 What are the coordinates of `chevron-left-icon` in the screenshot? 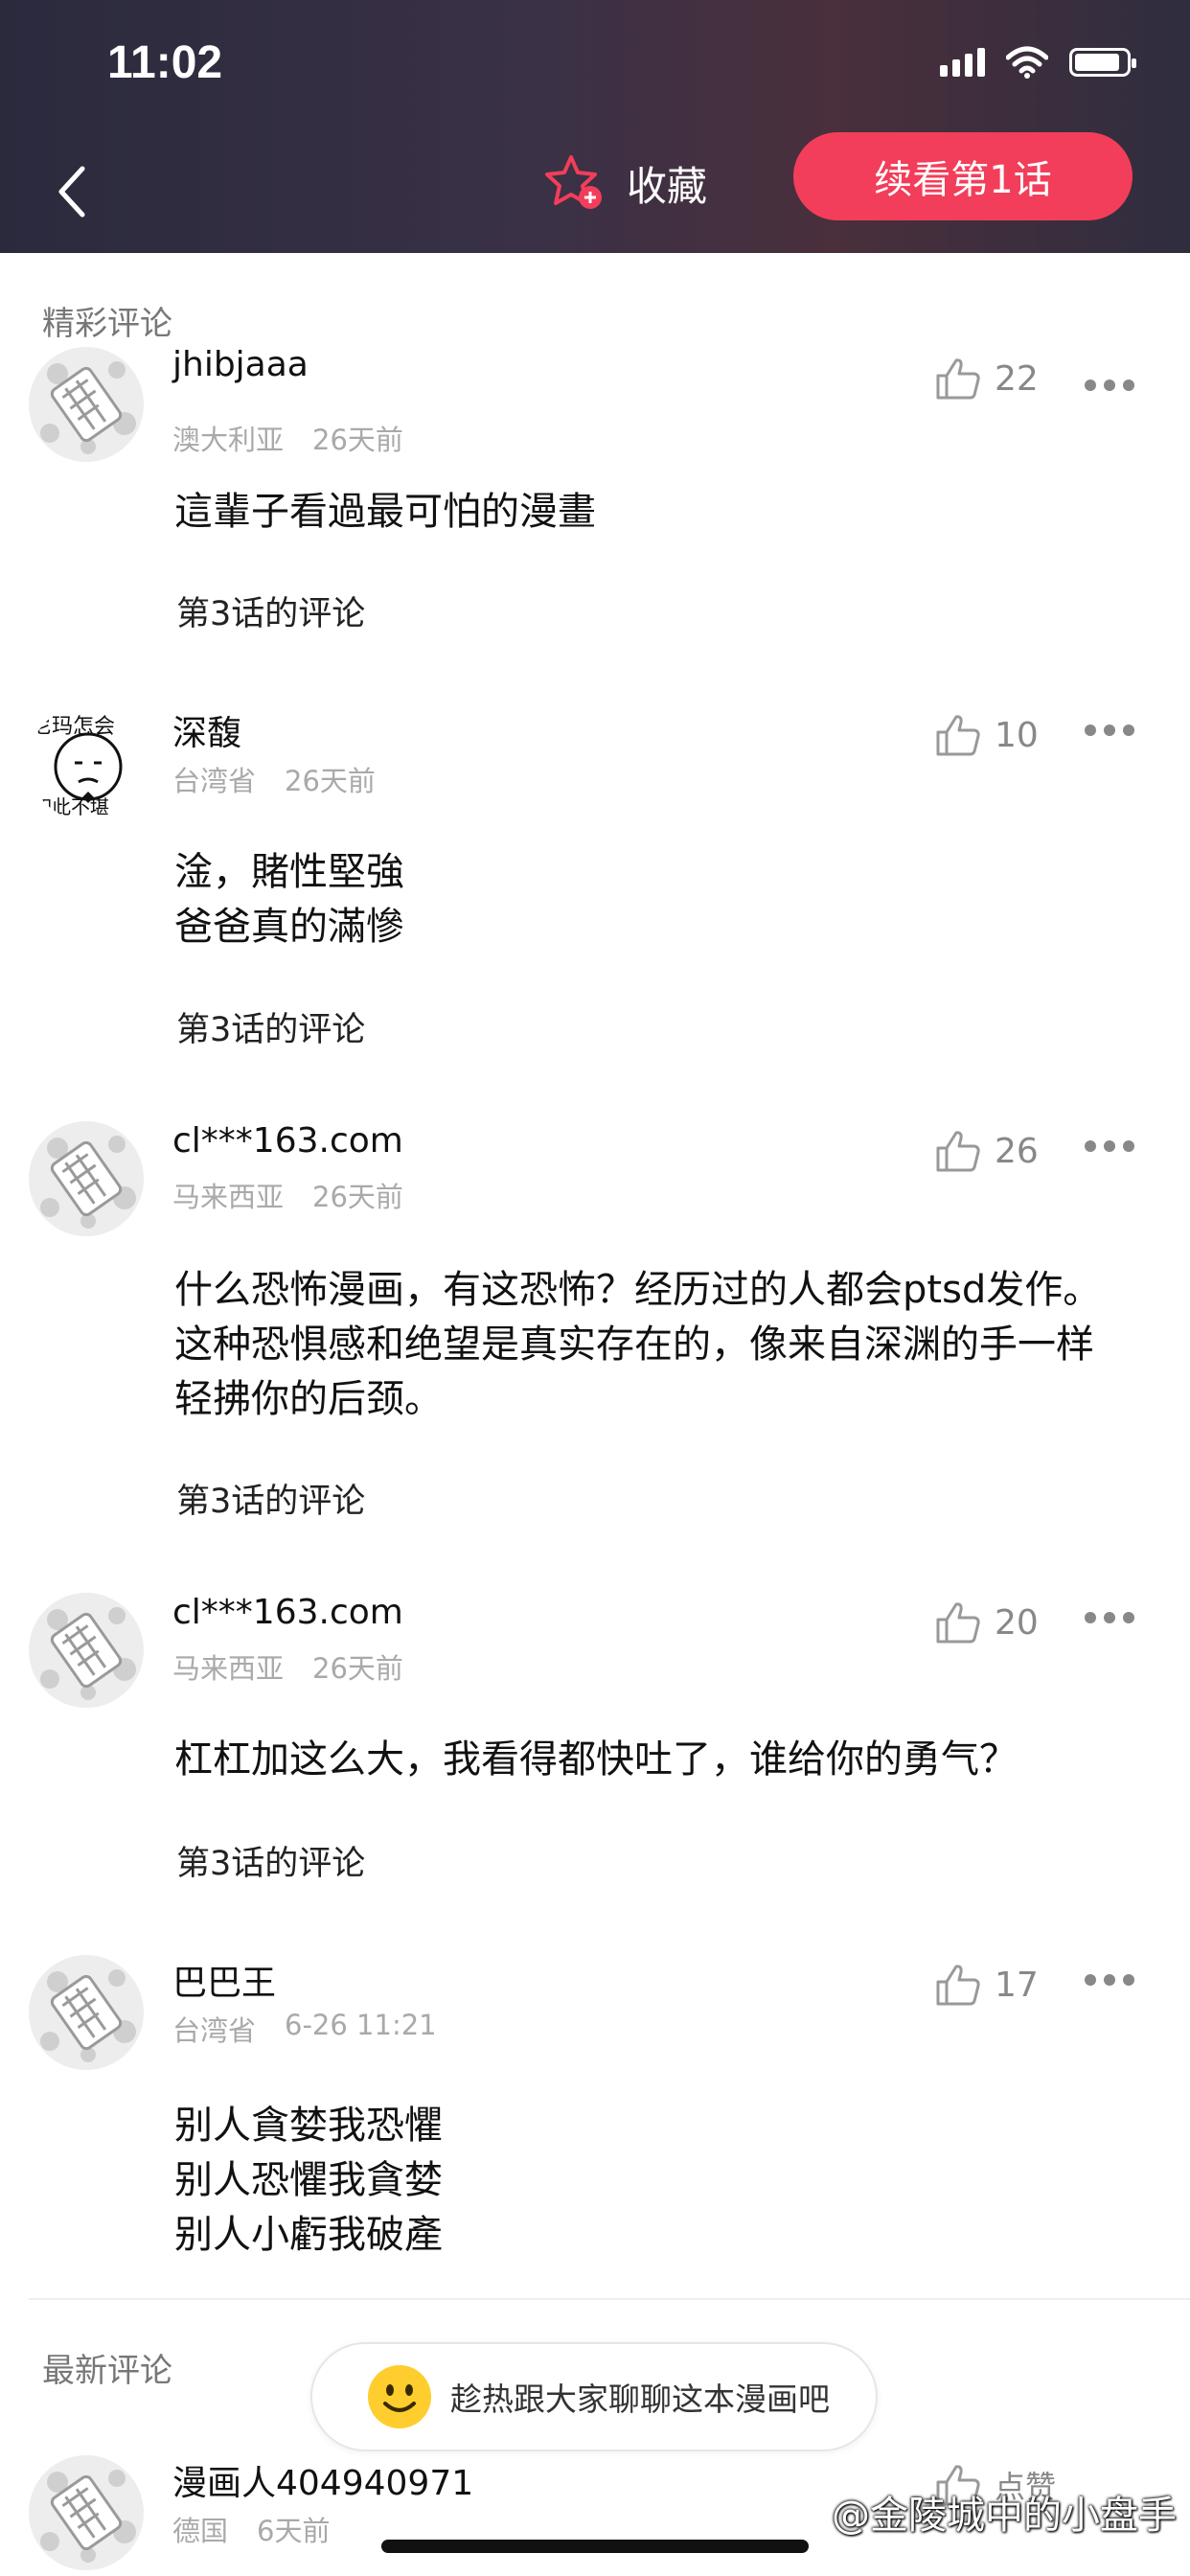 It's located at (72, 192).